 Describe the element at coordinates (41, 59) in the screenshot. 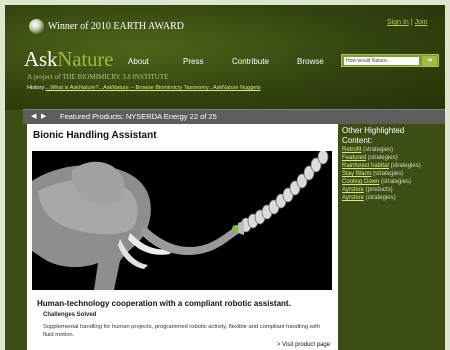

I see `logo-ask: Ask` at that location.